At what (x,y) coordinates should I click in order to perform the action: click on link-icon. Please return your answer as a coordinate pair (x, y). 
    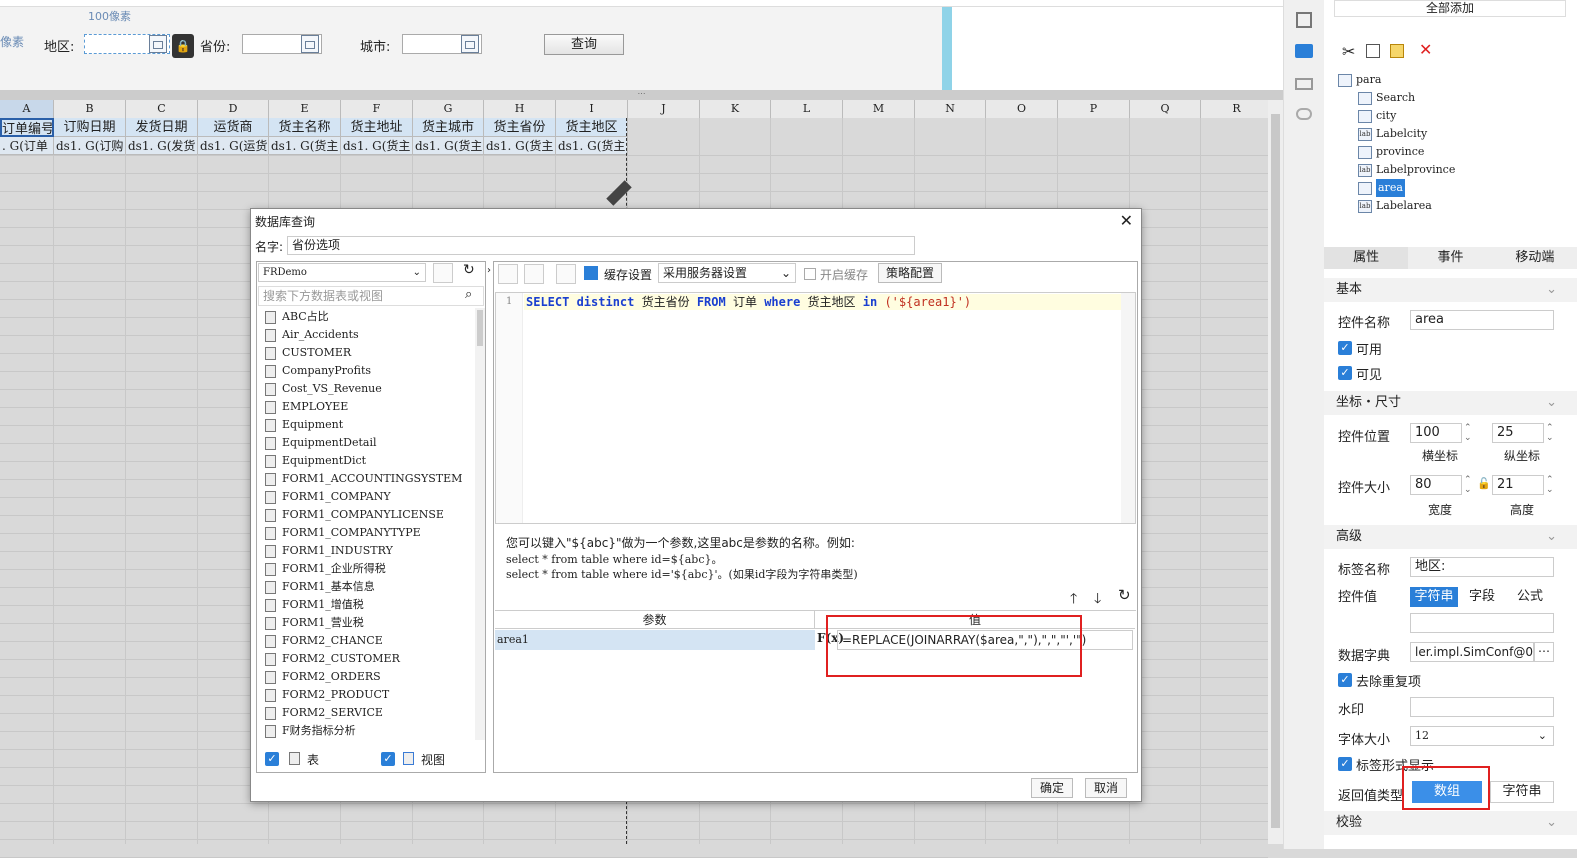
    Looking at the image, I should click on (1304, 114).